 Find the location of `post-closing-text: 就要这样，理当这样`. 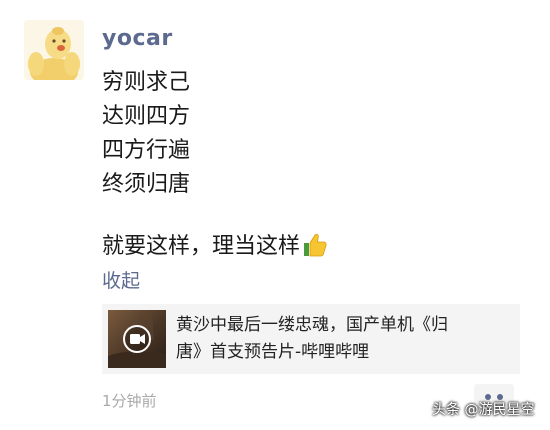

post-closing-text: 就要这样，理当这样 is located at coordinates (201, 246).